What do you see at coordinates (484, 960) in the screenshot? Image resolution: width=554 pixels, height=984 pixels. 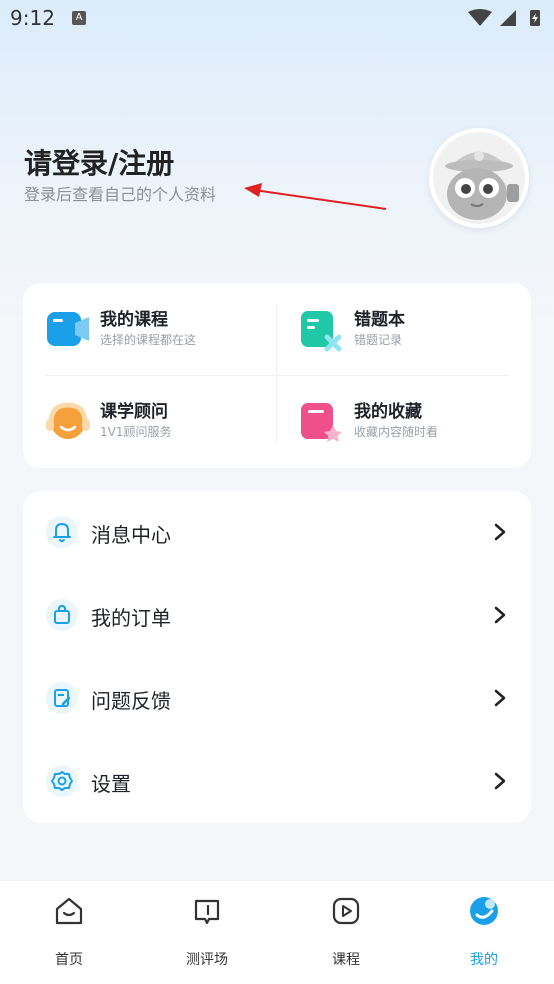 I see `tab-label: 我的` at bounding box center [484, 960].